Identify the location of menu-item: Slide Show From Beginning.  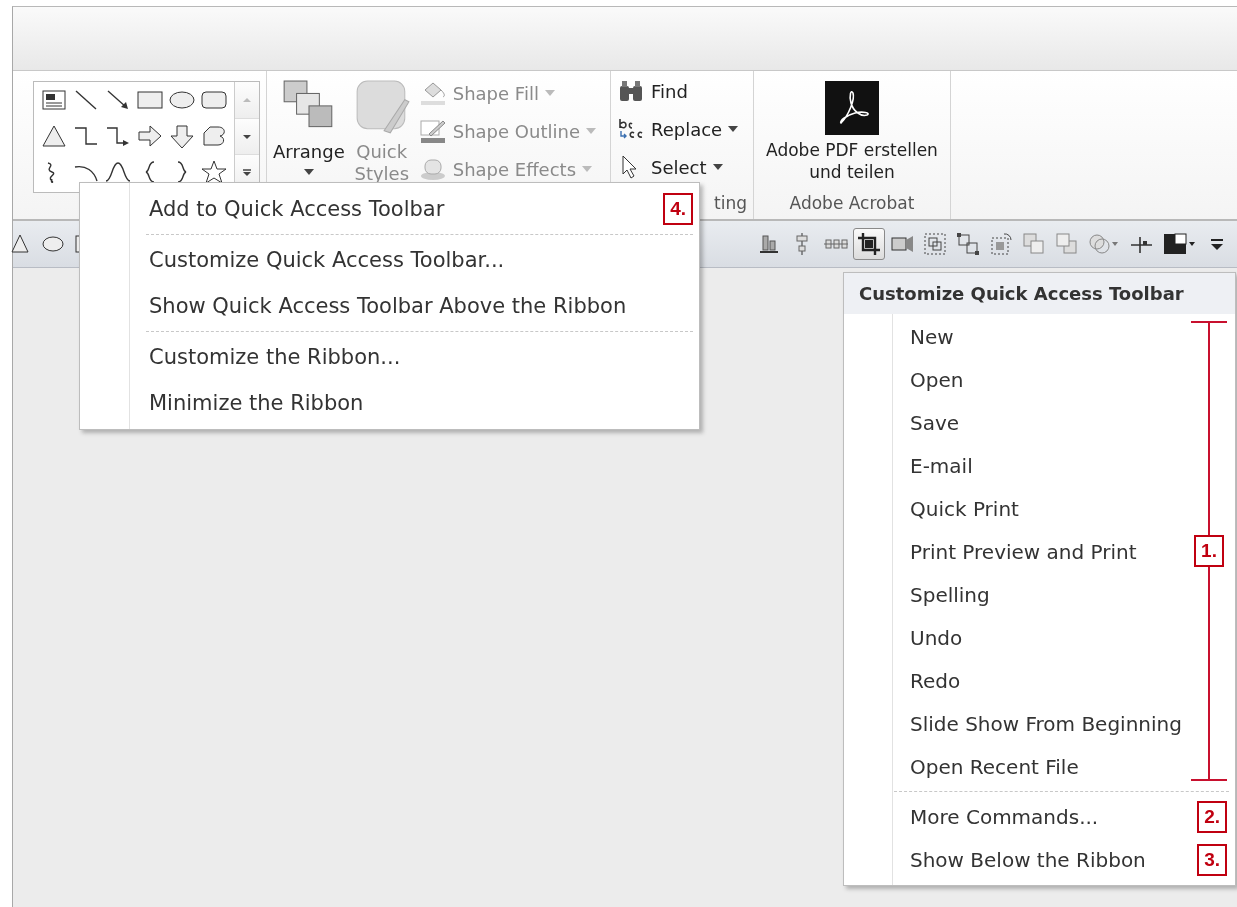
(1046, 723).